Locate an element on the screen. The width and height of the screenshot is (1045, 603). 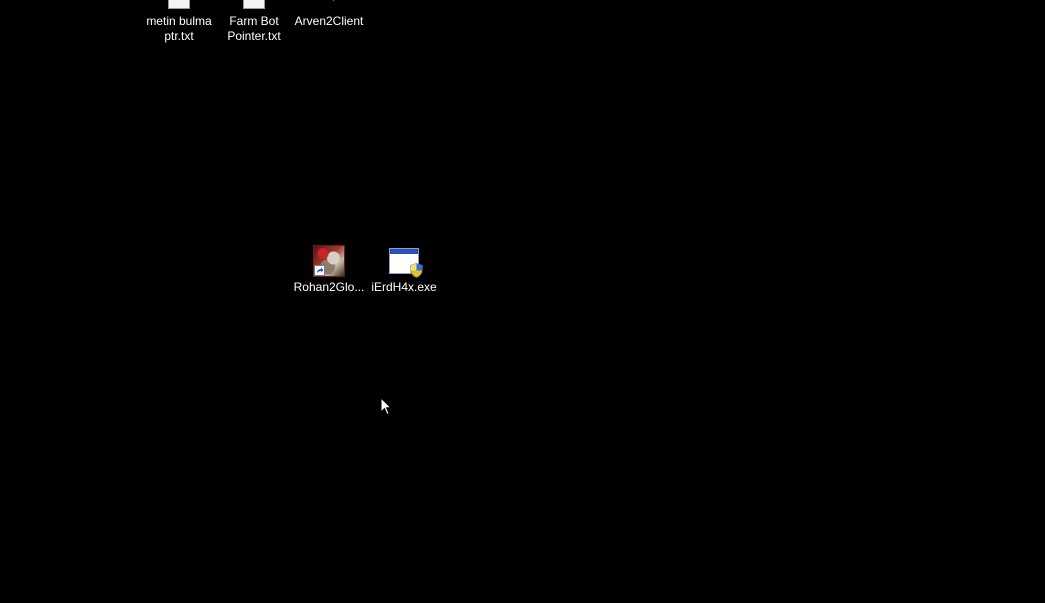
desktop-icon-farm-bot-pointer: Farm Bot Pointer.txt is located at coordinates (254, 22).